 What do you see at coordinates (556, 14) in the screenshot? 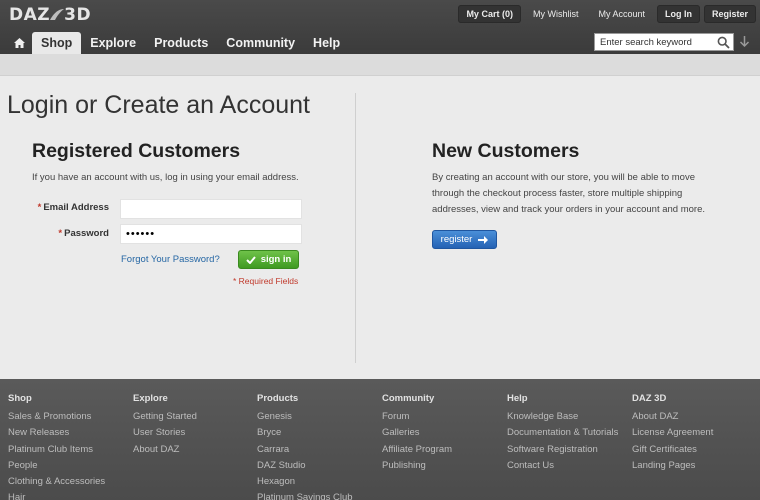
I see `my-wishlist-link: My Wishlist` at bounding box center [556, 14].